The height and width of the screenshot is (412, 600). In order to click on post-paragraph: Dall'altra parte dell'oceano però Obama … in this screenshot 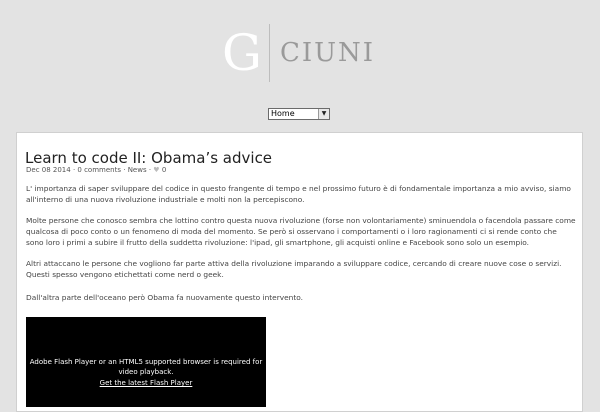, I will do `click(165, 297)`.